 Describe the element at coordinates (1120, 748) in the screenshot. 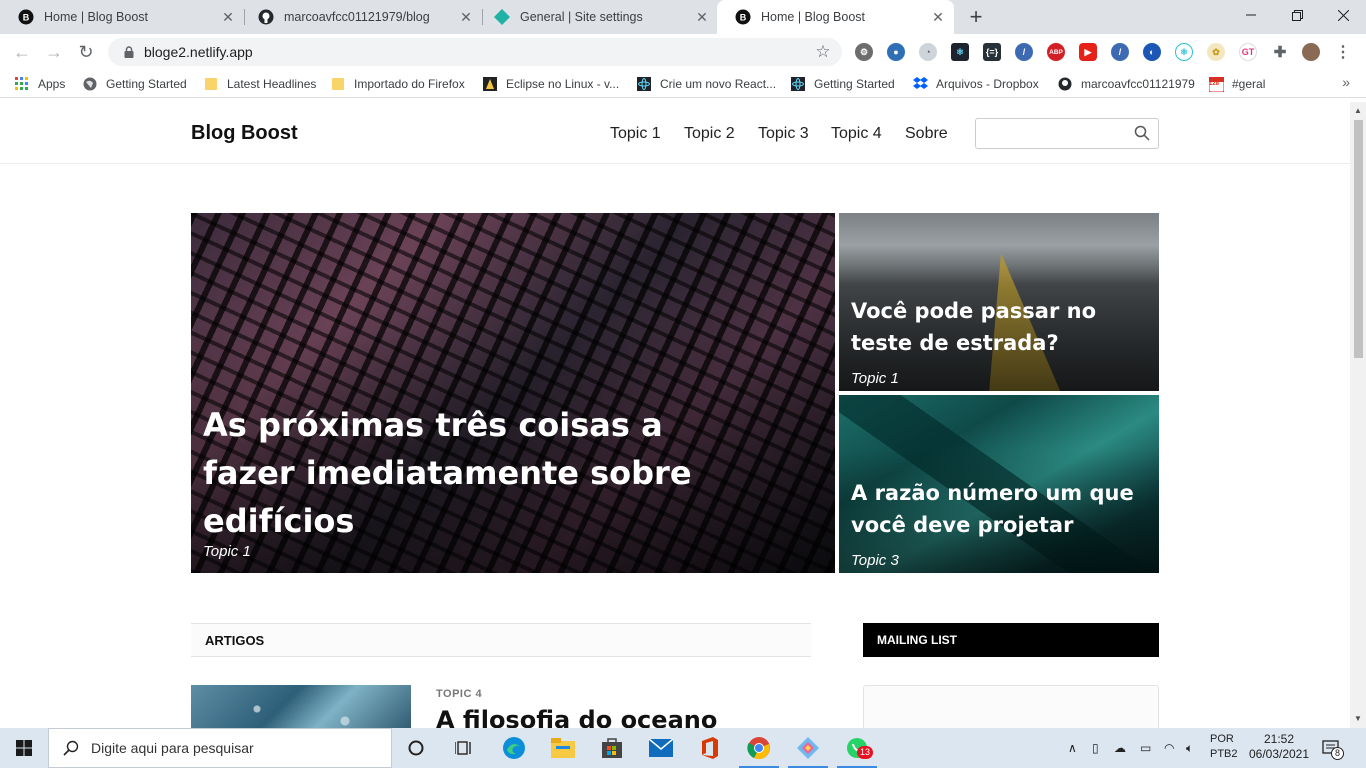

I see `onedrive-icon: ☁` at that location.